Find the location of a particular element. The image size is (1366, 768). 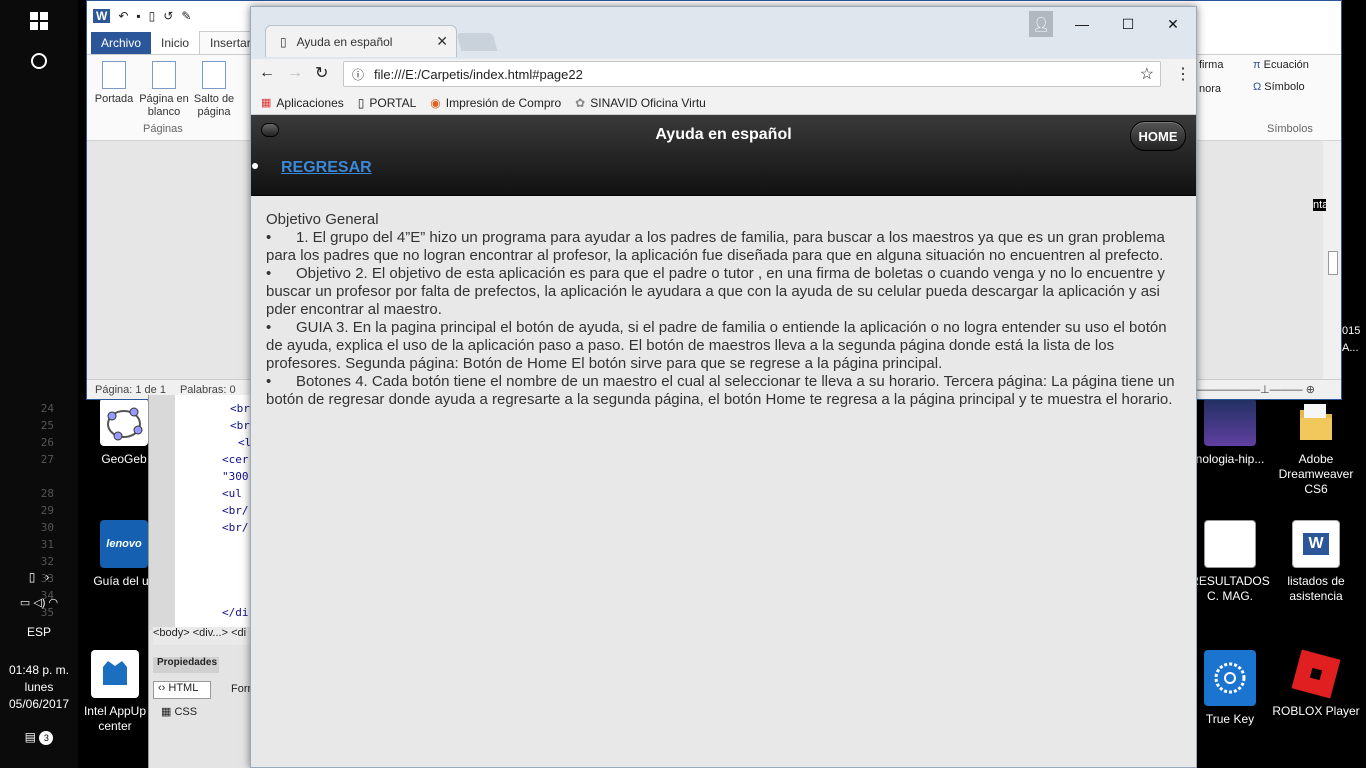

dw-css-button: ▦ CSS is located at coordinates (179, 711).